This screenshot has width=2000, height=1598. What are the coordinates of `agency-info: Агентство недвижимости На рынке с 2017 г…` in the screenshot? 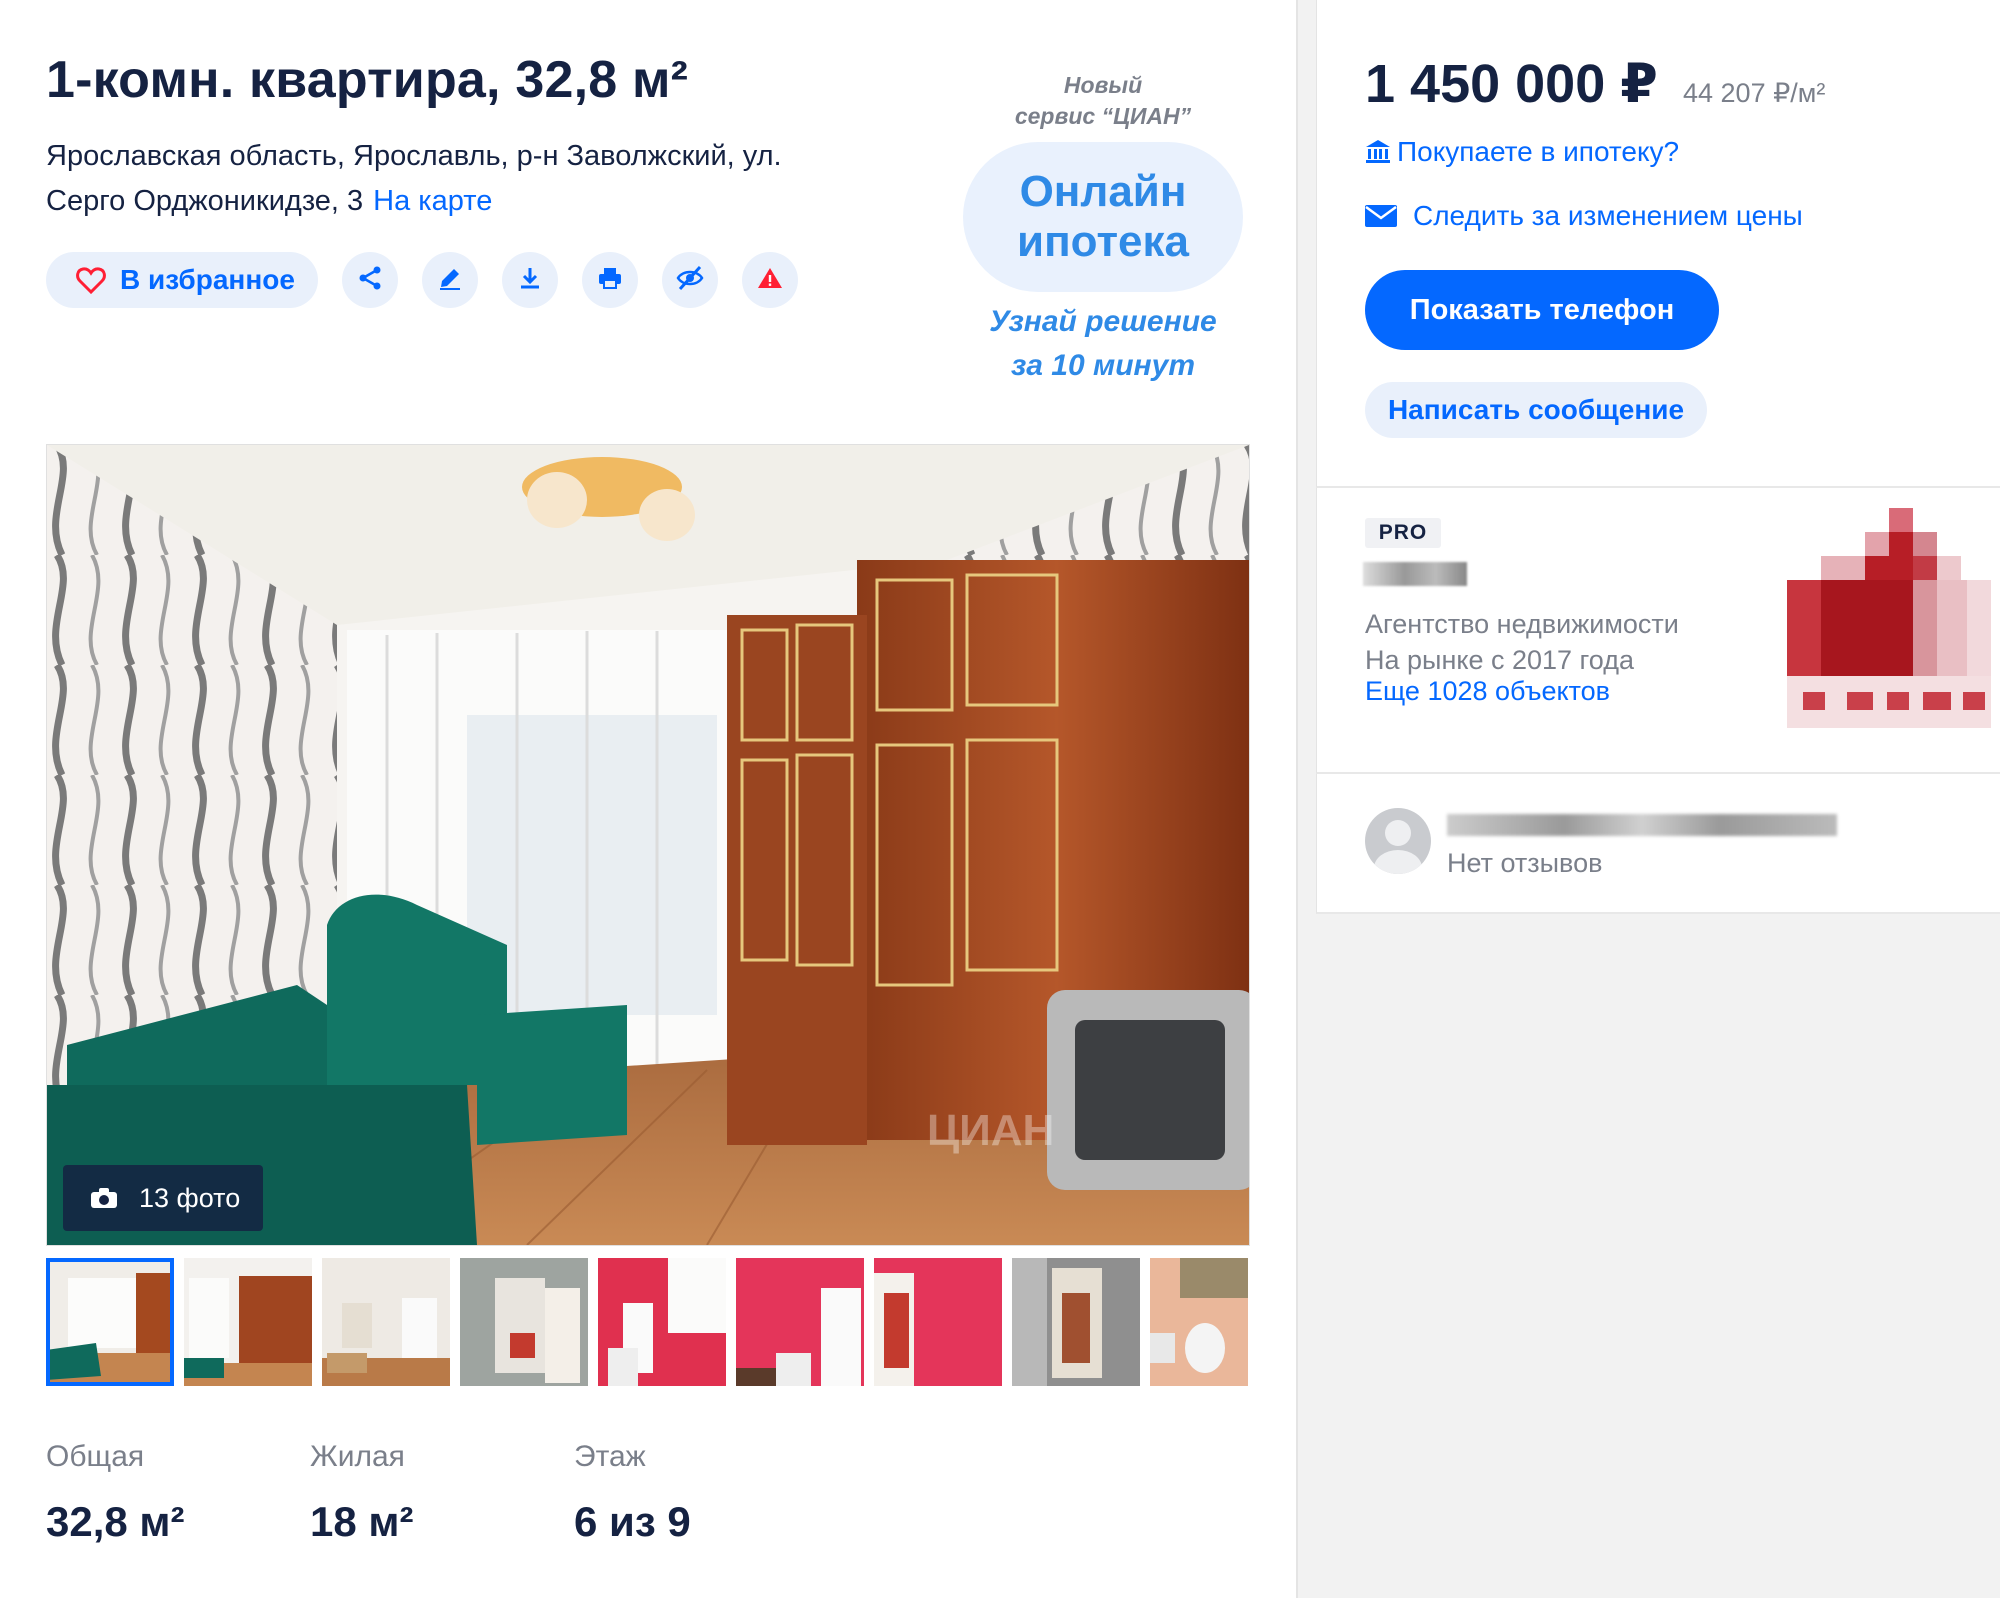 It's located at (1522, 642).